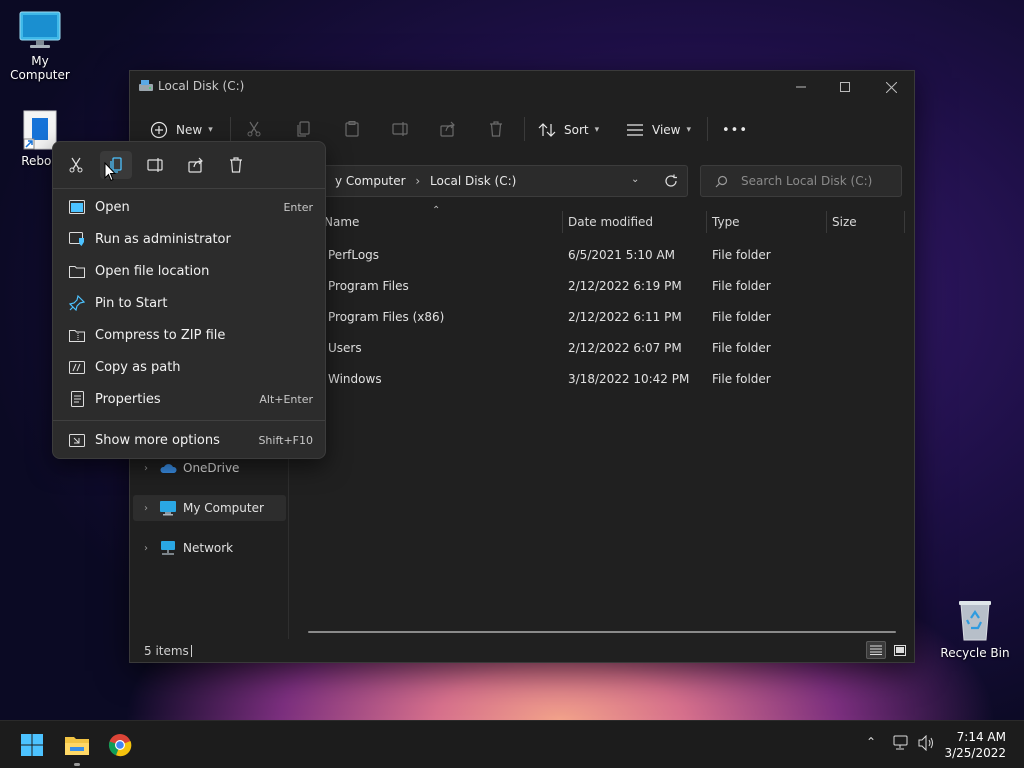 This screenshot has height=768, width=1024. What do you see at coordinates (844, 222) in the screenshot?
I see `column-header-size: Size` at bounding box center [844, 222].